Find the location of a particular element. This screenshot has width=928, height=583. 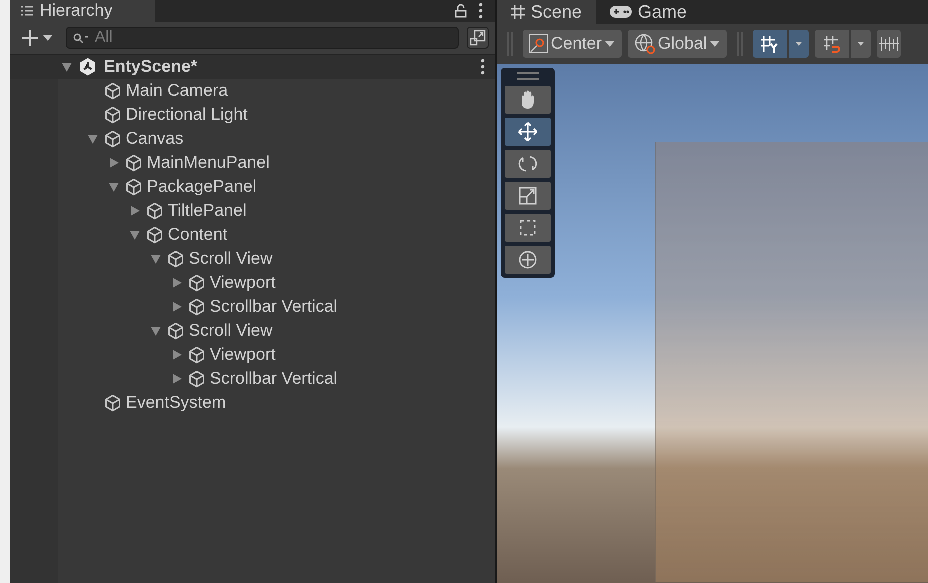

drag-handle is located at coordinates (528, 76).